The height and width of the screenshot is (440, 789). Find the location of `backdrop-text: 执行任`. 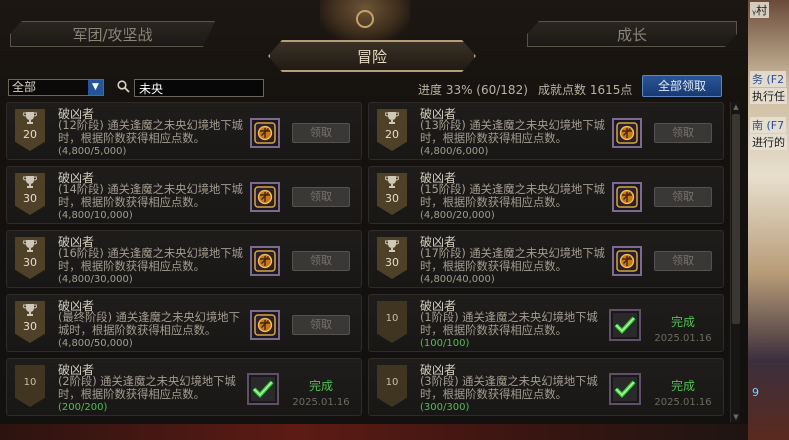

backdrop-text: 执行任 is located at coordinates (768, 96).